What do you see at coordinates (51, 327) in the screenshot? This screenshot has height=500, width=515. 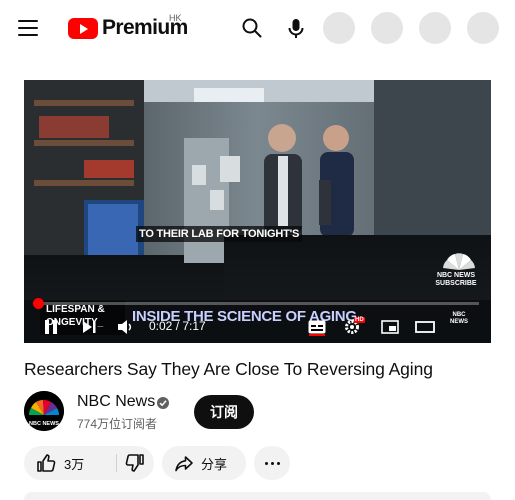 I see `pause-icon` at bounding box center [51, 327].